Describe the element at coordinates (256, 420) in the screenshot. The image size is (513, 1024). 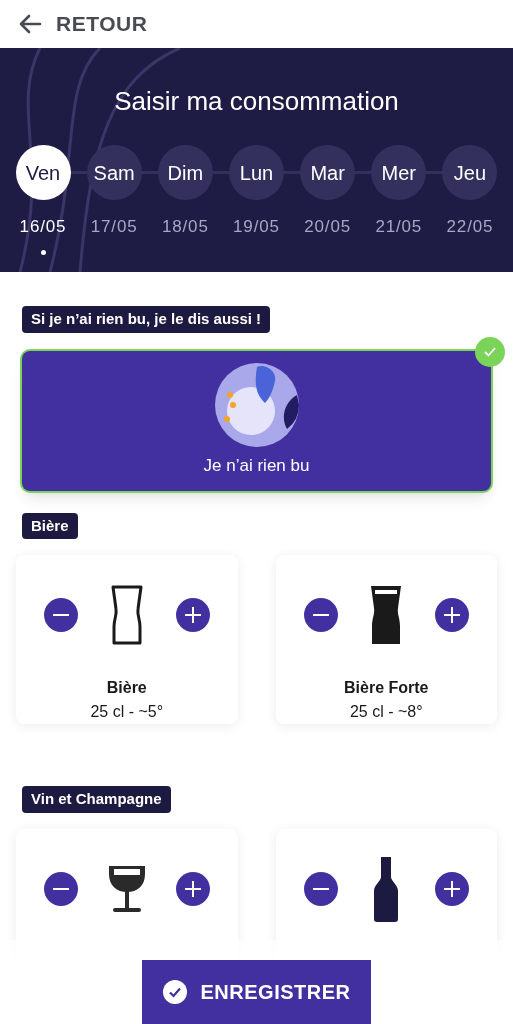
I see `nothing-drunk-card: Je n’ai rien bu` at that location.